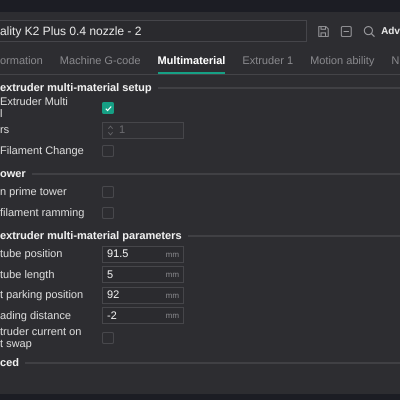 The height and width of the screenshot is (400, 400). I want to click on option-label: filament ramming, so click(43, 212).